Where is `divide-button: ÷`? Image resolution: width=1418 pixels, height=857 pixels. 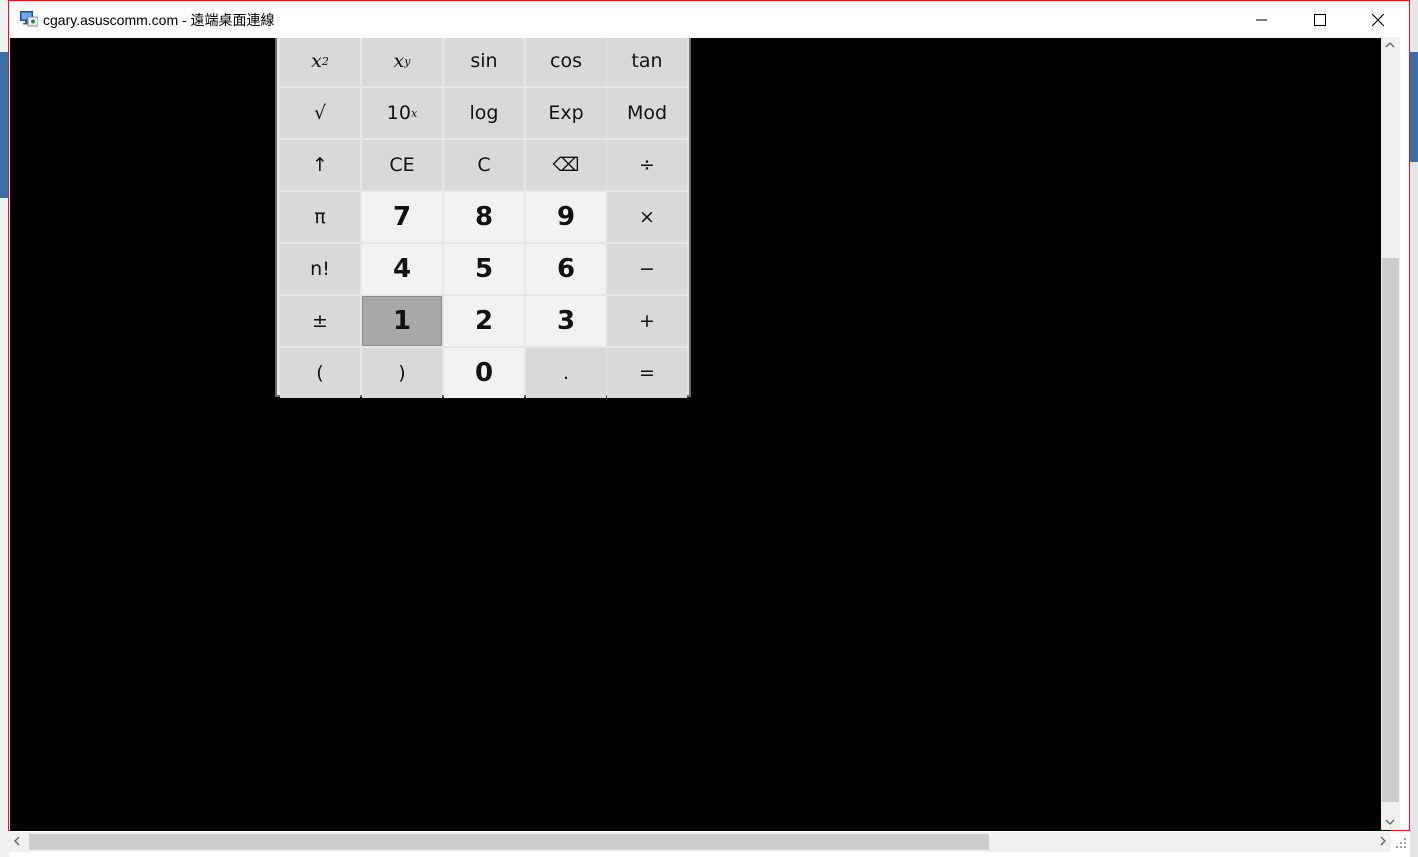
divide-button: ÷ is located at coordinates (647, 165).